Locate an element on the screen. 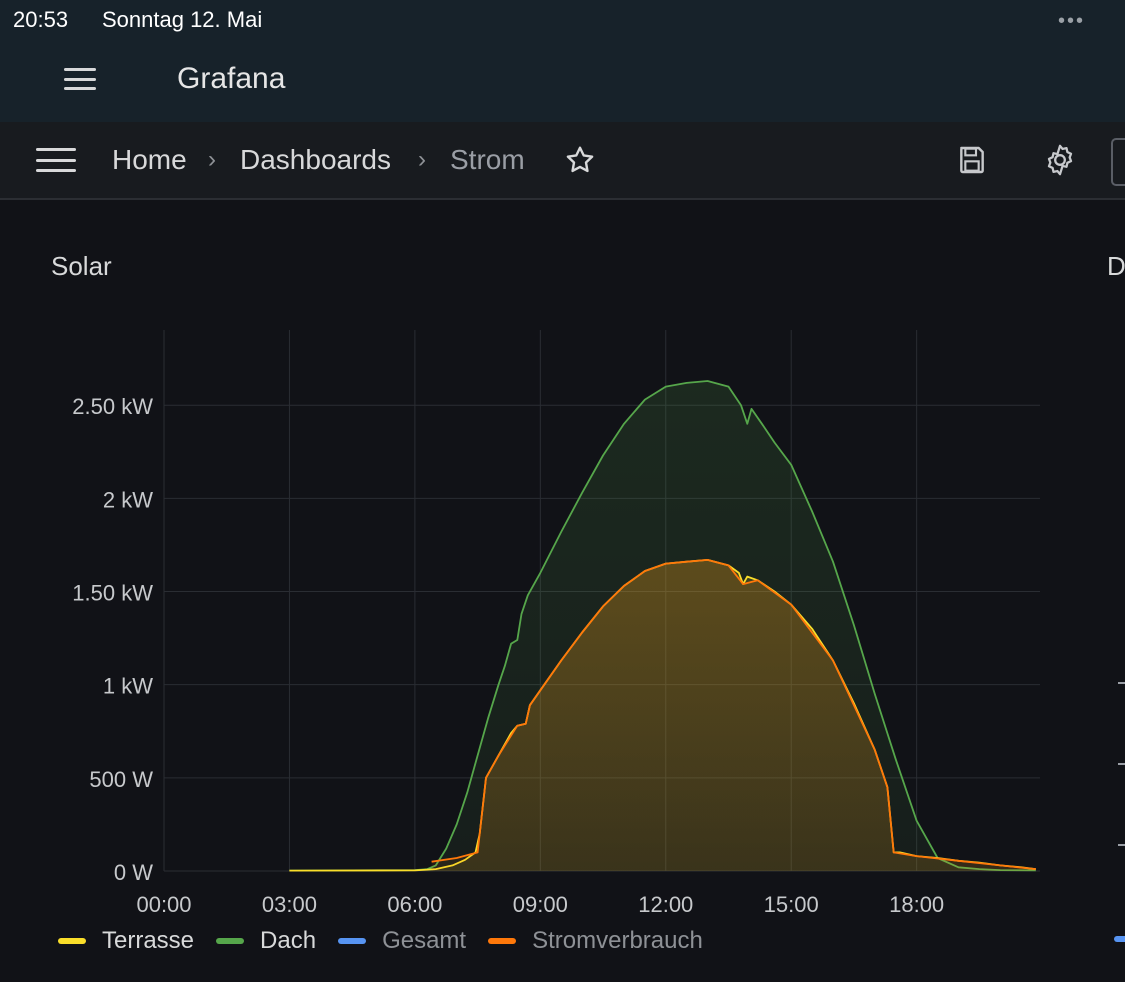  second-panel-title: D is located at coordinates (1116, 266).